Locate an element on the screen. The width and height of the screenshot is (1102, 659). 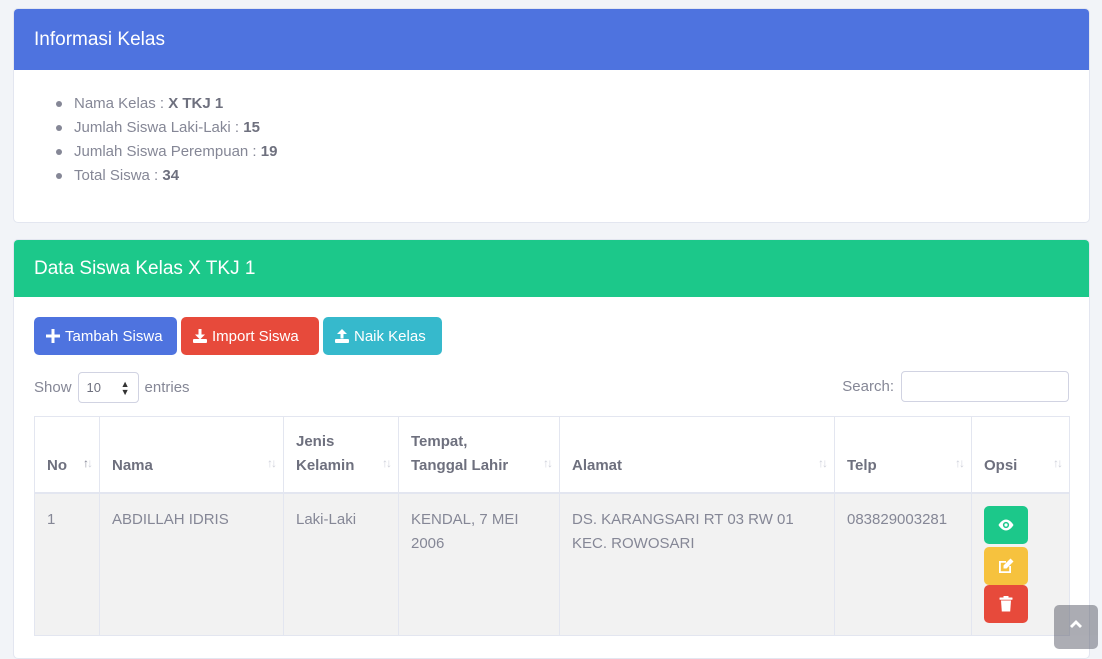
chevron-up-icon is located at coordinates (1076, 624).